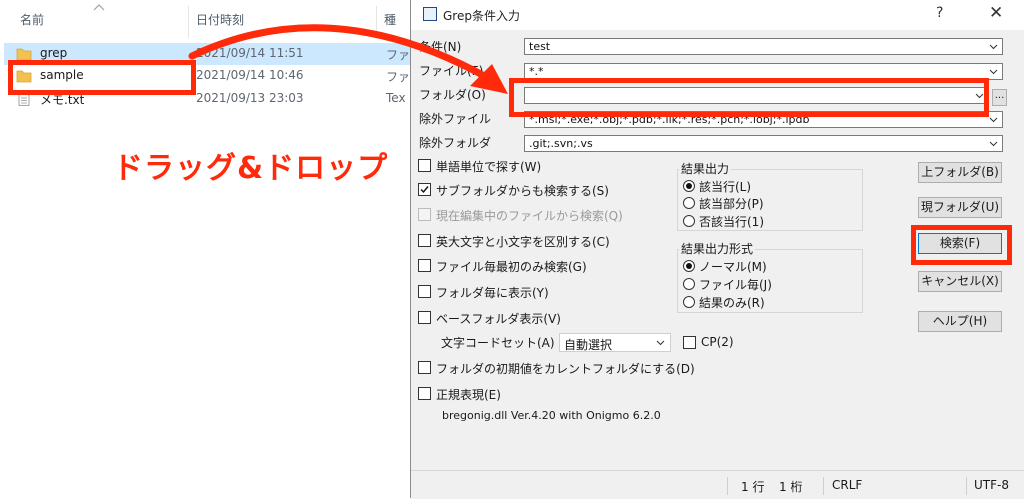  What do you see at coordinates (348, 59) in the screenshot?
I see `drag-arrow-icon` at bounding box center [348, 59].